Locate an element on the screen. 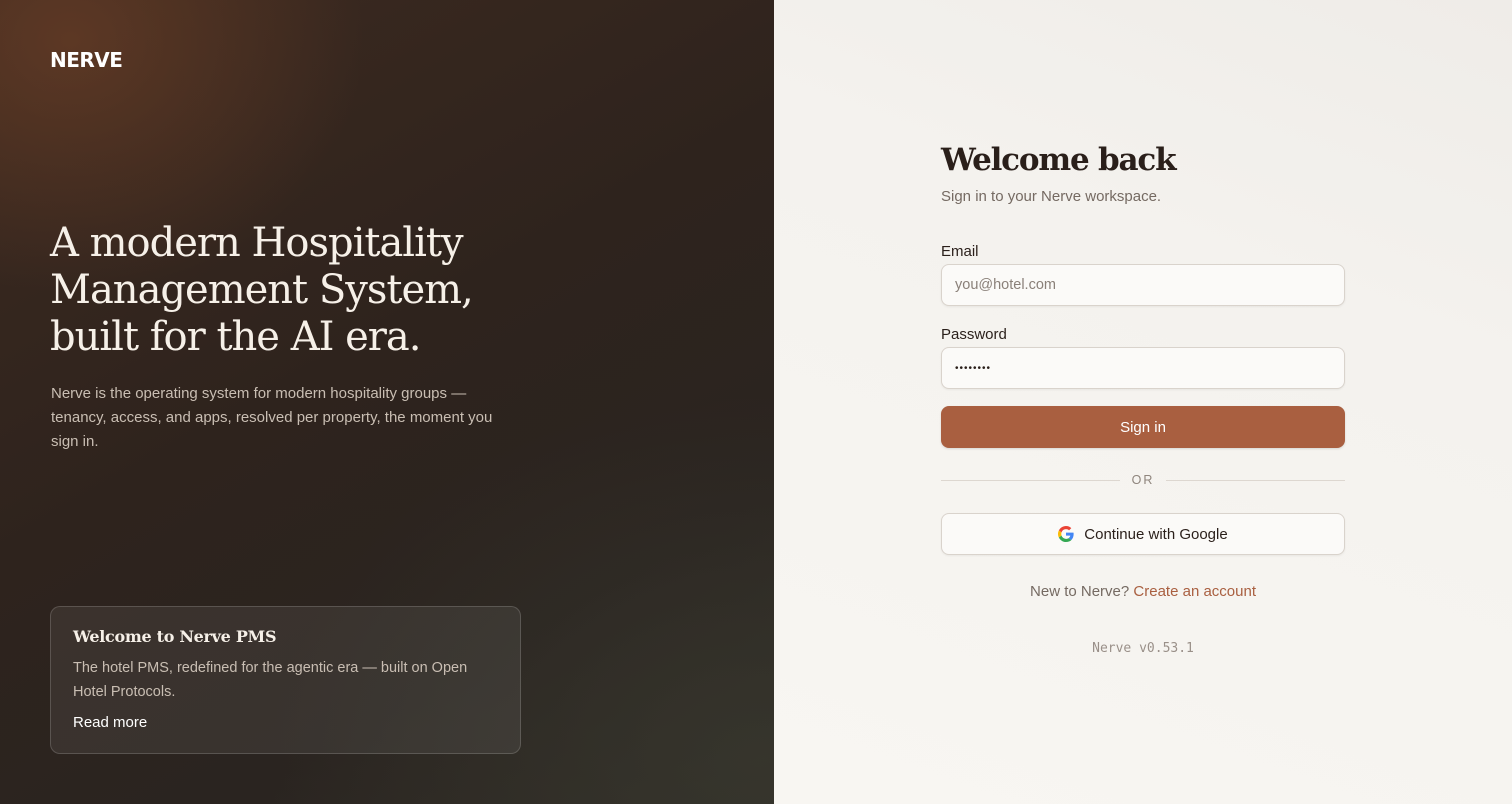 Image resolution: width=1512 pixels, height=804 pixels. signup-prompt-text: New to Nerve? is located at coordinates (1080, 591).